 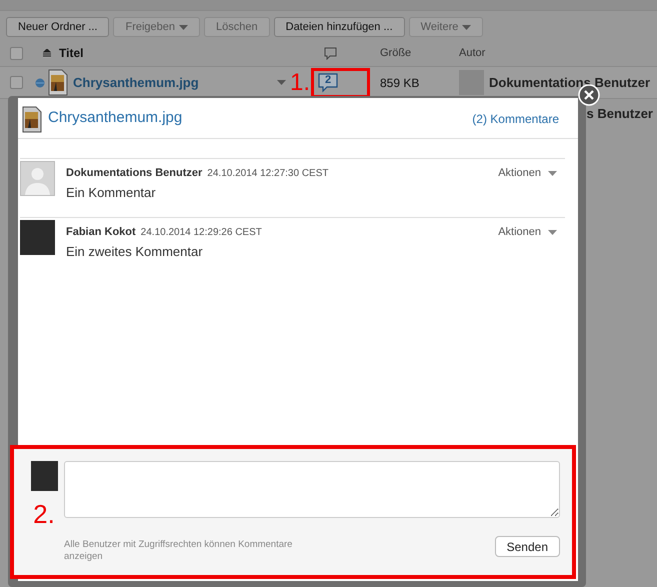 What do you see at coordinates (135, 251) in the screenshot?
I see `comment-text: Ein zweites Kommentar` at bounding box center [135, 251].